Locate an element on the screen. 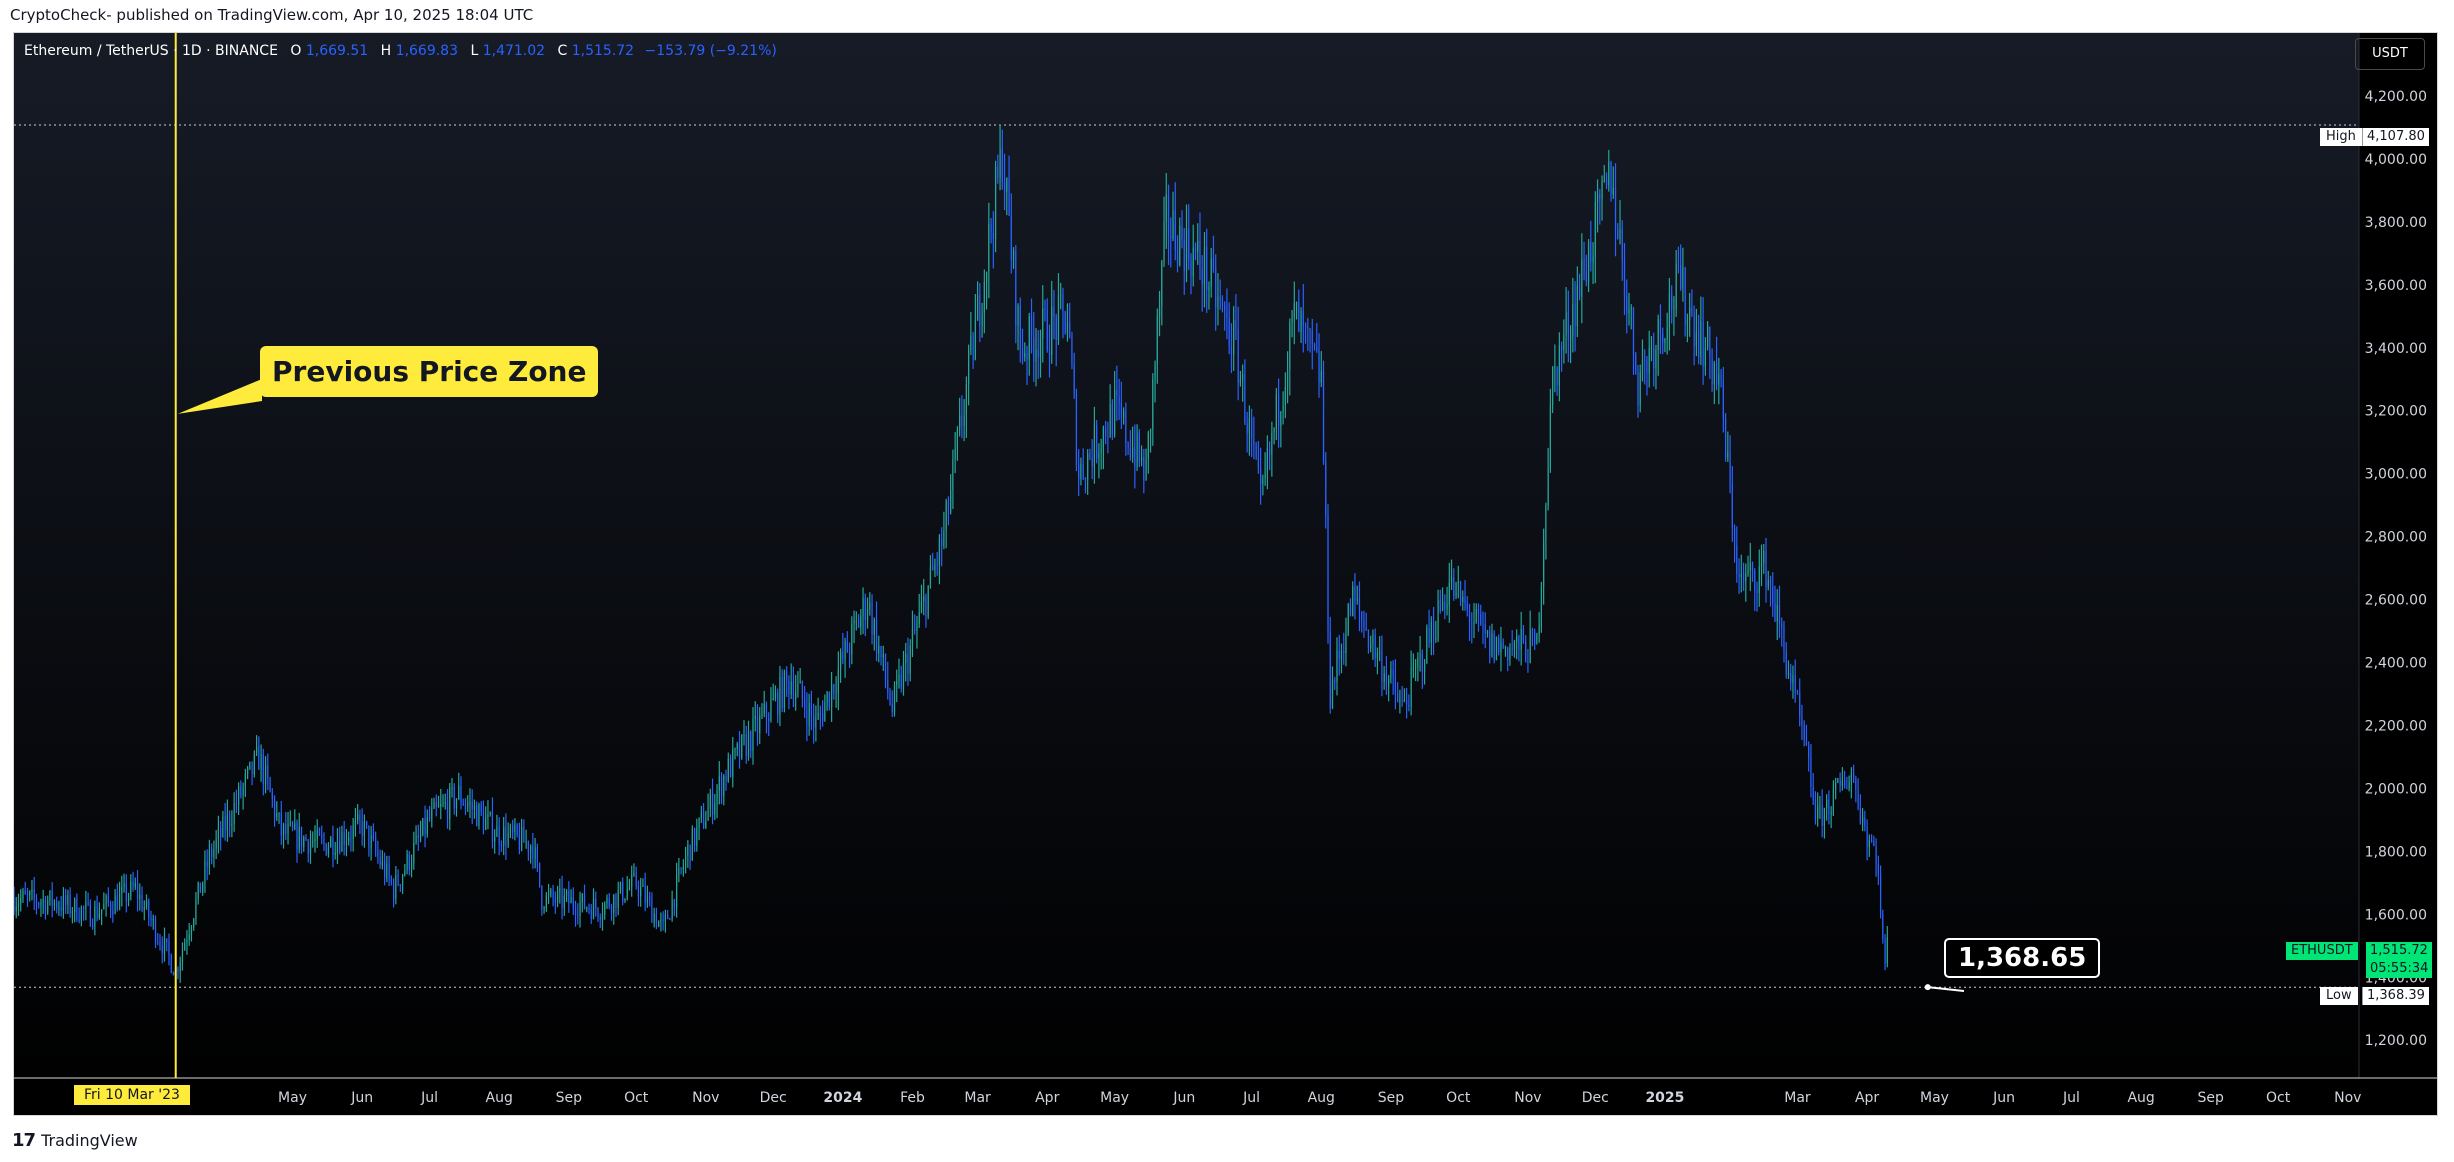  x-tick-label: May is located at coordinates (1114, 1098).